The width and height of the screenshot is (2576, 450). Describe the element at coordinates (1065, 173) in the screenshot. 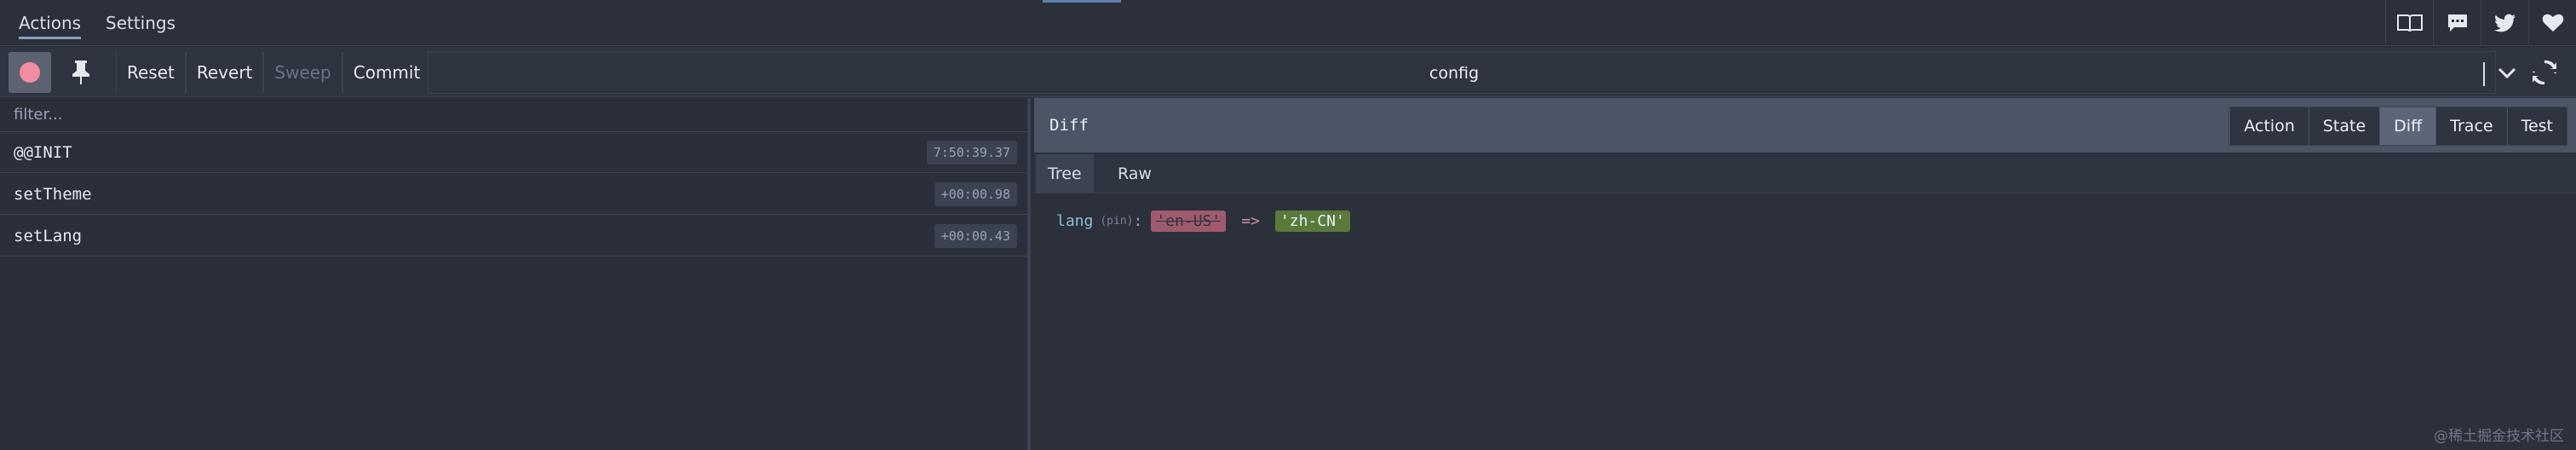

I see `tab-tree: Tree` at that location.